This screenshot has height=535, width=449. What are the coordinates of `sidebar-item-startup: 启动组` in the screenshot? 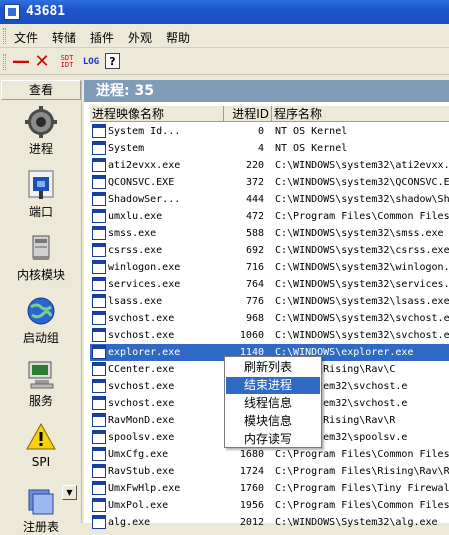 It's located at (41, 320).